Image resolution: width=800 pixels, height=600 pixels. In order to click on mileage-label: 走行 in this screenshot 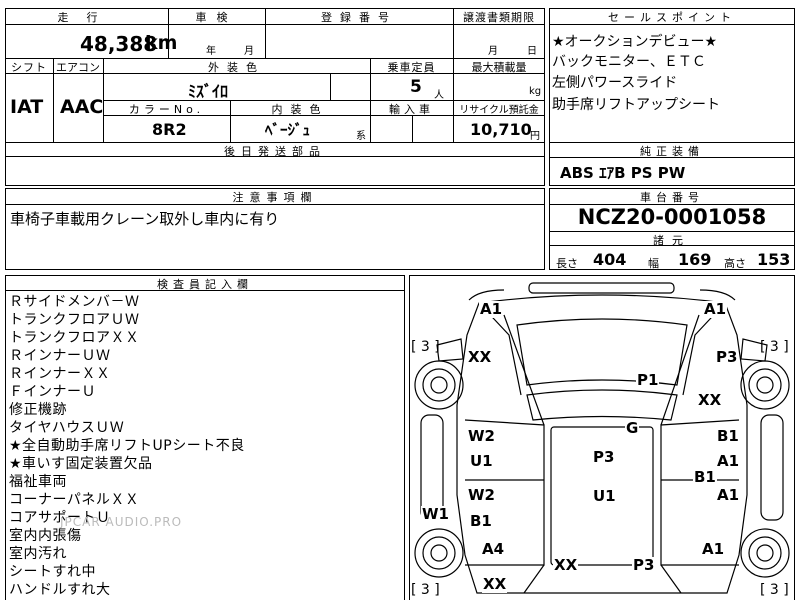, I will do `click(86, 17)`.